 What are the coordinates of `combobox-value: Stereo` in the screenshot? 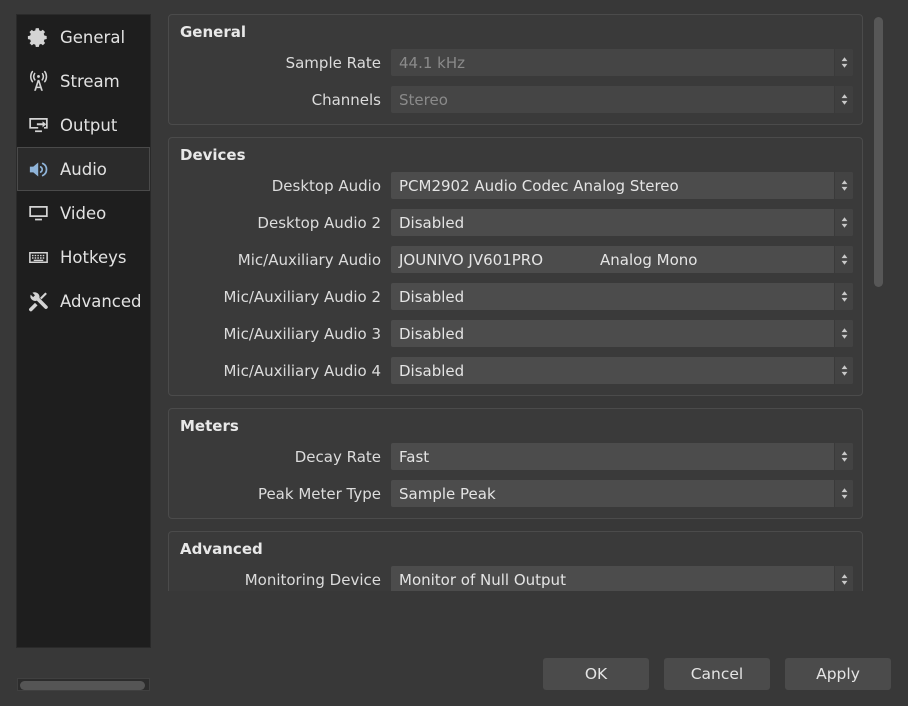 It's located at (612, 99).